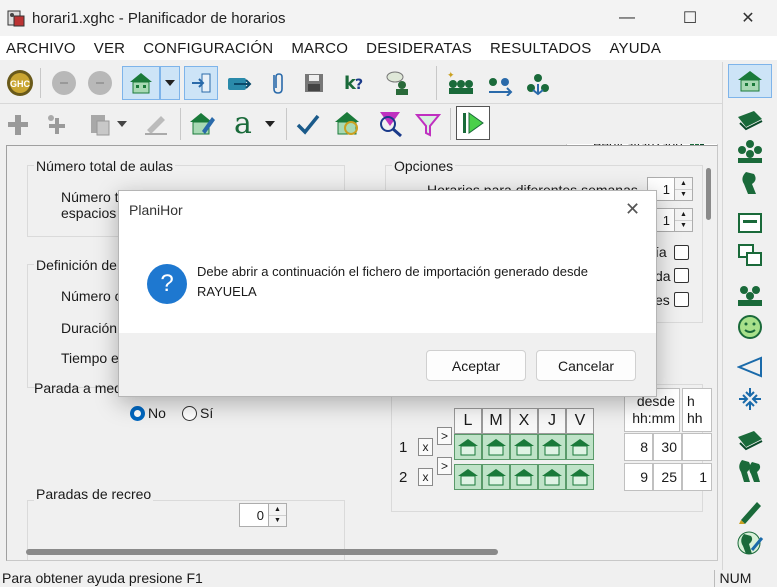  I want to click on svg-text: GHC, so click(20, 84).